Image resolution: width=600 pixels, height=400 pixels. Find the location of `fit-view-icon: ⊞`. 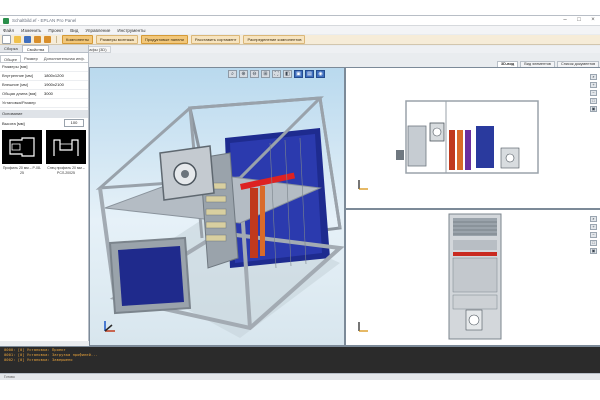

fit-view-icon: ⊞ is located at coordinates (265, 74).